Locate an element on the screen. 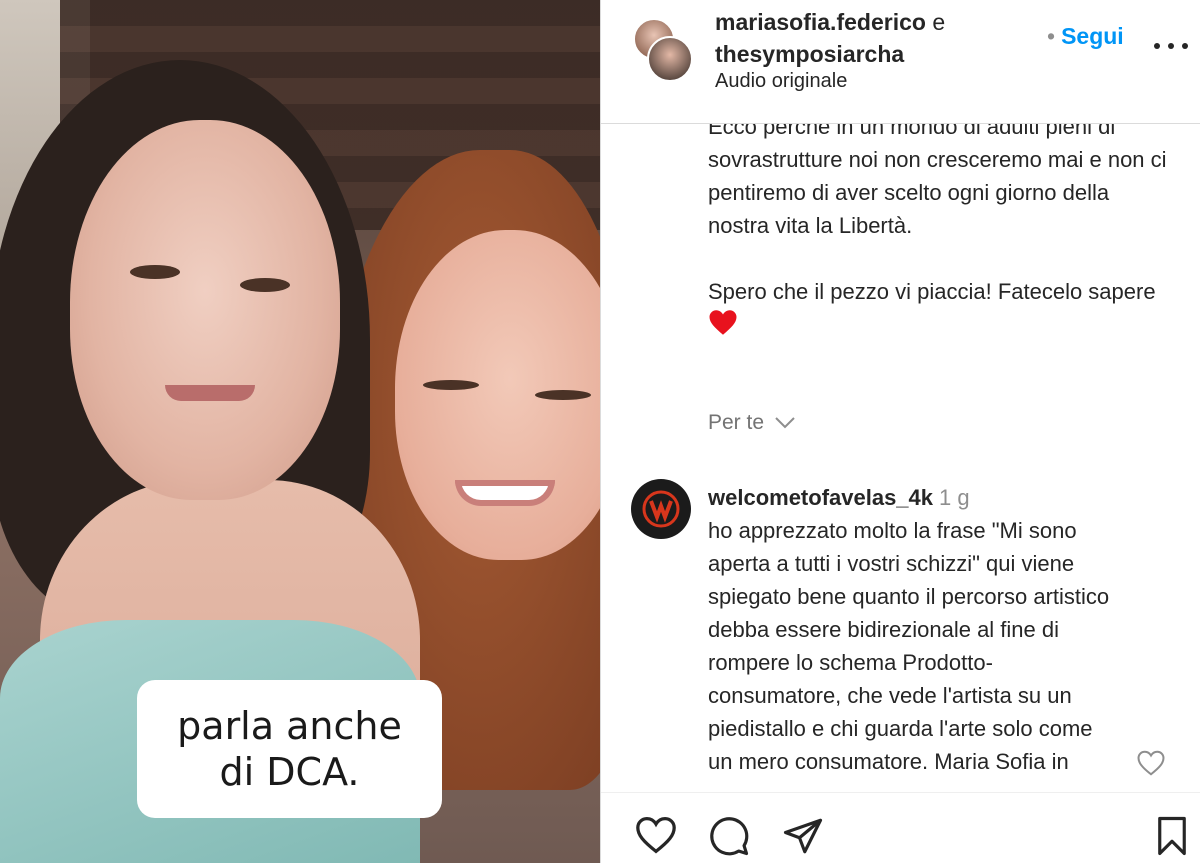  comment-like-icon is located at coordinates (1151, 763).